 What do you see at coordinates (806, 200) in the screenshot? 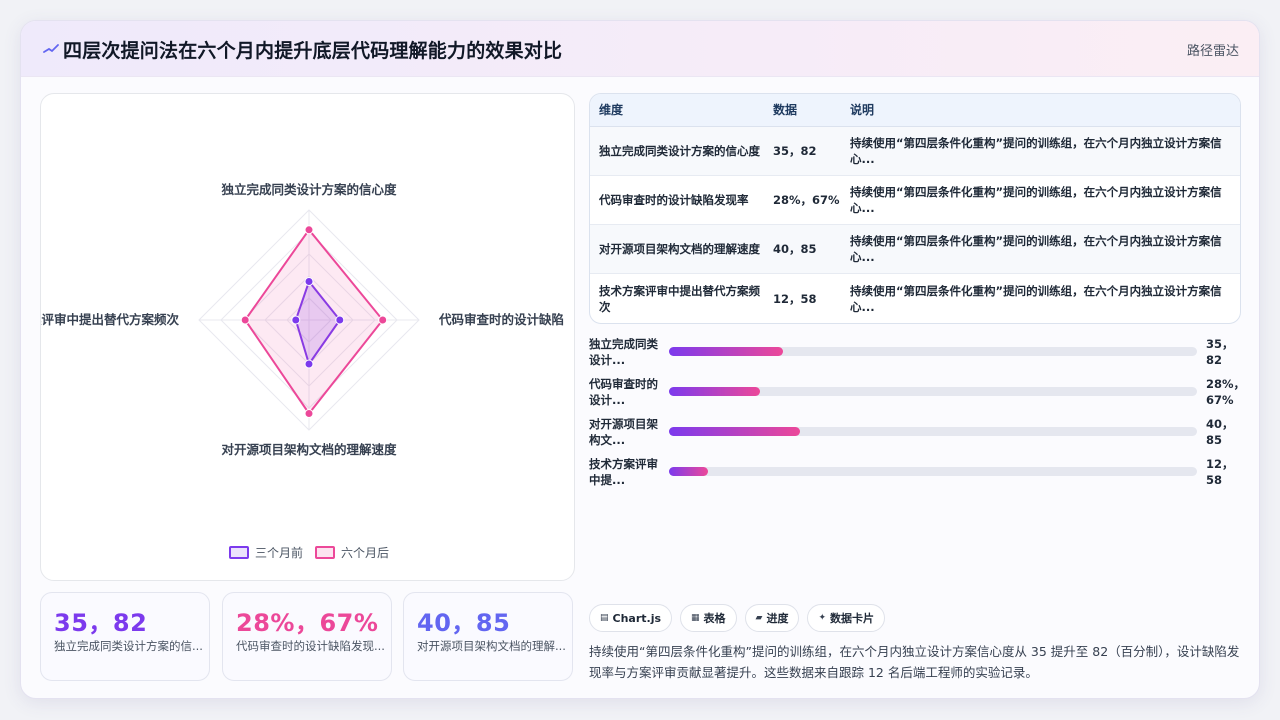
I see `cell-data: 28%，67%` at bounding box center [806, 200].